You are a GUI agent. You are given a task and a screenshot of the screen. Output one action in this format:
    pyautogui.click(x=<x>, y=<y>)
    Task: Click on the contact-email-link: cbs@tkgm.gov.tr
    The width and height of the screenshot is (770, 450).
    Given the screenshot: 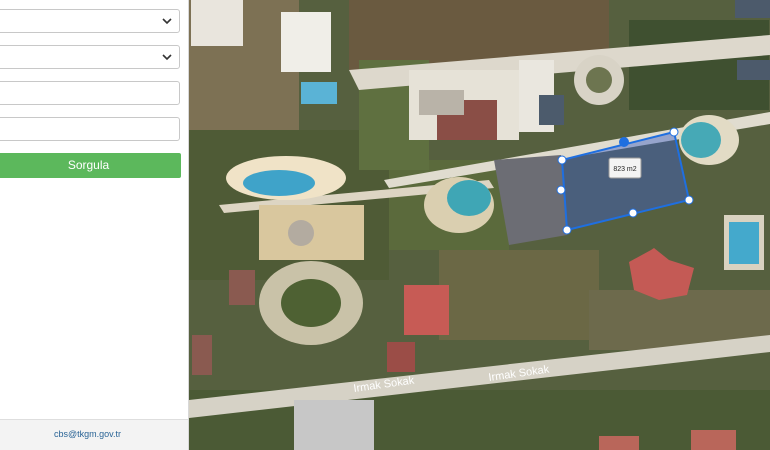 What is the action you would take?
    pyautogui.click(x=87, y=434)
    